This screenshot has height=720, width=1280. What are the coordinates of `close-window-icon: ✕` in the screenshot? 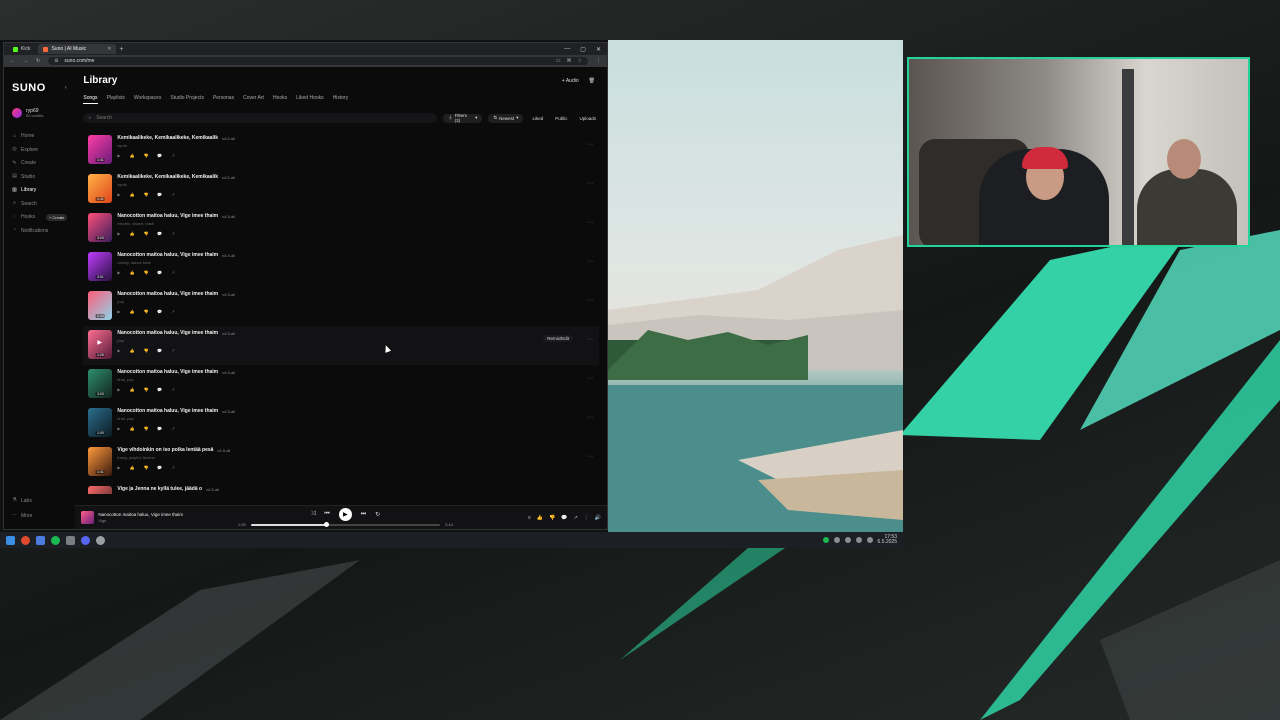 It's located at (598, 49).